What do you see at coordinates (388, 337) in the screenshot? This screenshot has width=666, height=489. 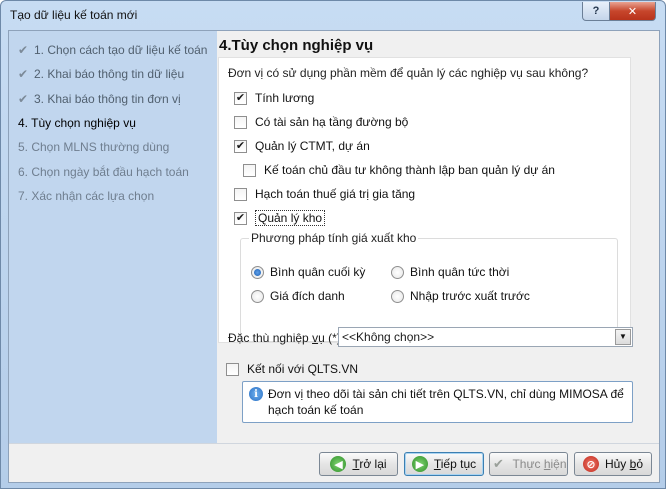 I see `industry-select-value: <<Không chọn>>` at bounding box center [388, 337].